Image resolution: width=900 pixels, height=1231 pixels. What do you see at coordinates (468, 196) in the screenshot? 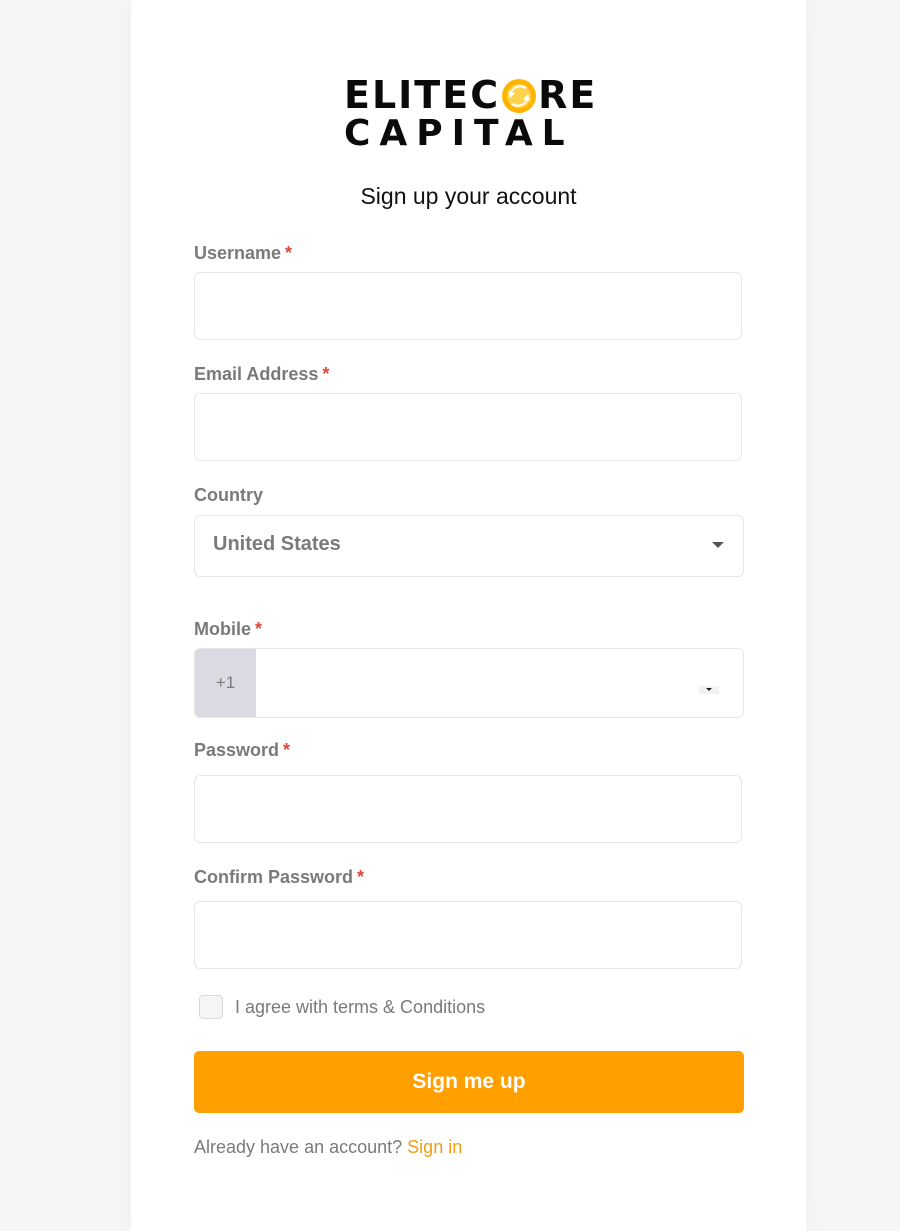
I see `page-title: Sign up your account` at bounding box center [468, 196].